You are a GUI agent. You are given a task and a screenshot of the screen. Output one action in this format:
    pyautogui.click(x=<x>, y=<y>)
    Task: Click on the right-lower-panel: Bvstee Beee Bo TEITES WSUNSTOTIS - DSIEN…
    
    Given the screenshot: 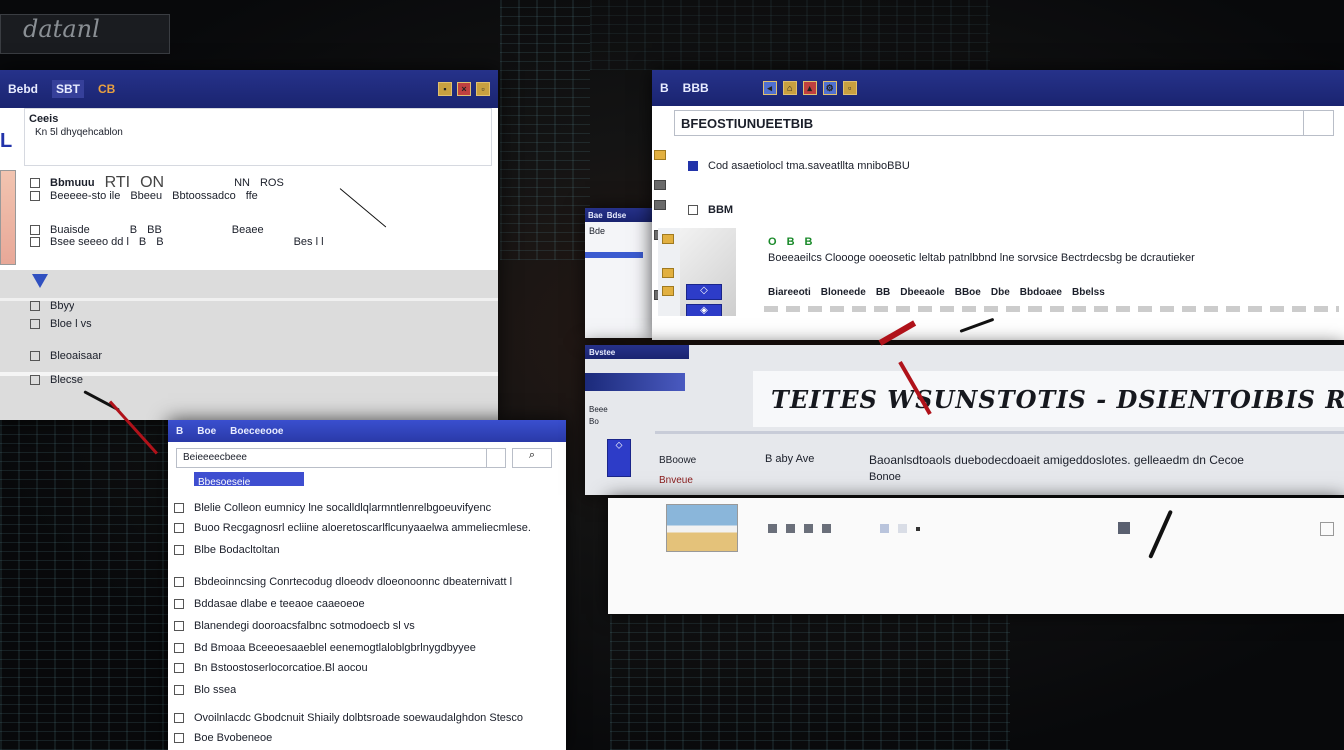 What is the action you would take?
    pyautogui.click(x=964, y=420)
    